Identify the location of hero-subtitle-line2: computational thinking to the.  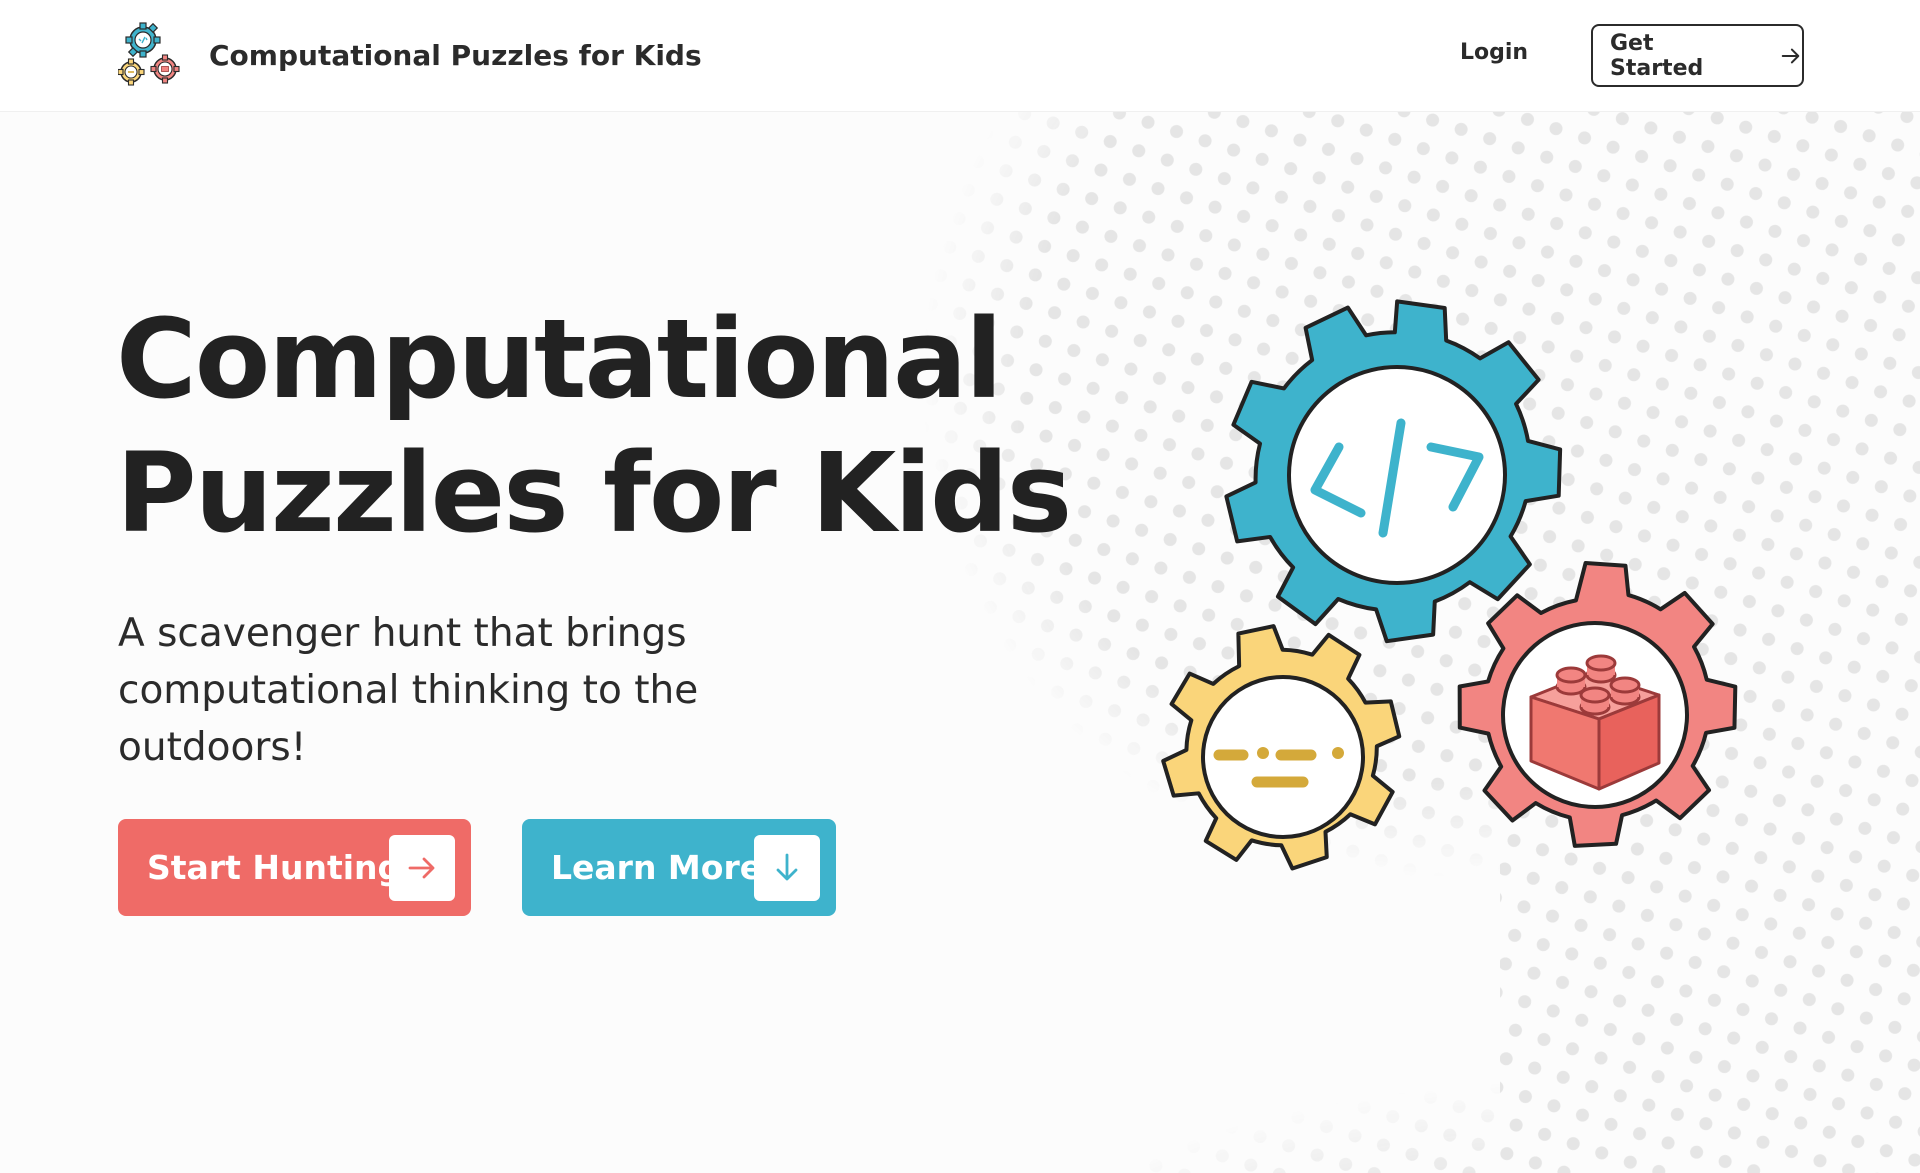
(408, 690).